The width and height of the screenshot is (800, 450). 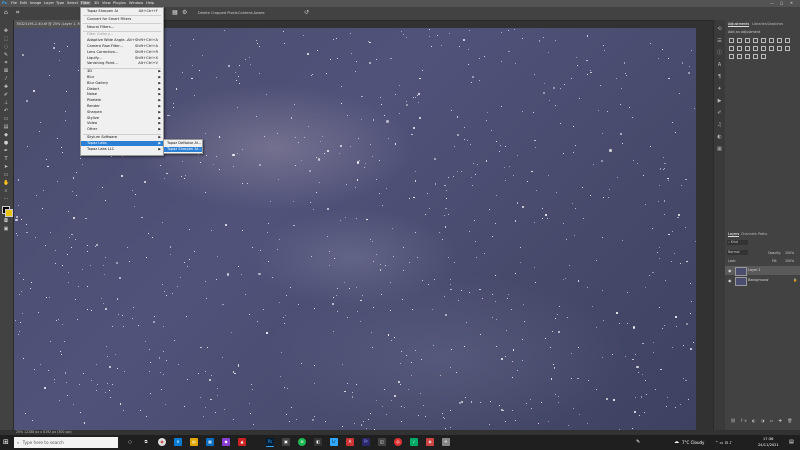 I want to click on layers-footer-actions: ⛓ fx ◐ ◑ ▭ ✚ 🗑, so click(x=762, y=422).